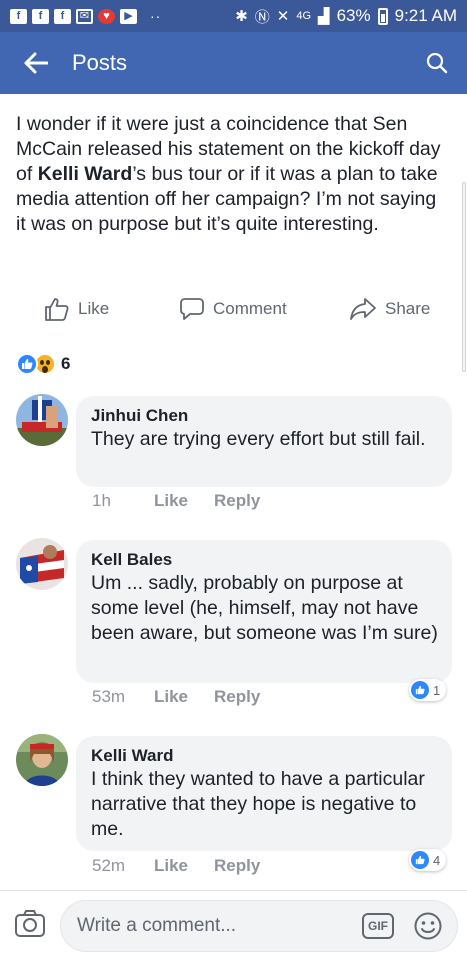 This screenshot has height=960, width=467. What do you see at coordinates (378, 926) in the screenshot?
I see `gif-button: GIF` at bounding box center [378, 926].